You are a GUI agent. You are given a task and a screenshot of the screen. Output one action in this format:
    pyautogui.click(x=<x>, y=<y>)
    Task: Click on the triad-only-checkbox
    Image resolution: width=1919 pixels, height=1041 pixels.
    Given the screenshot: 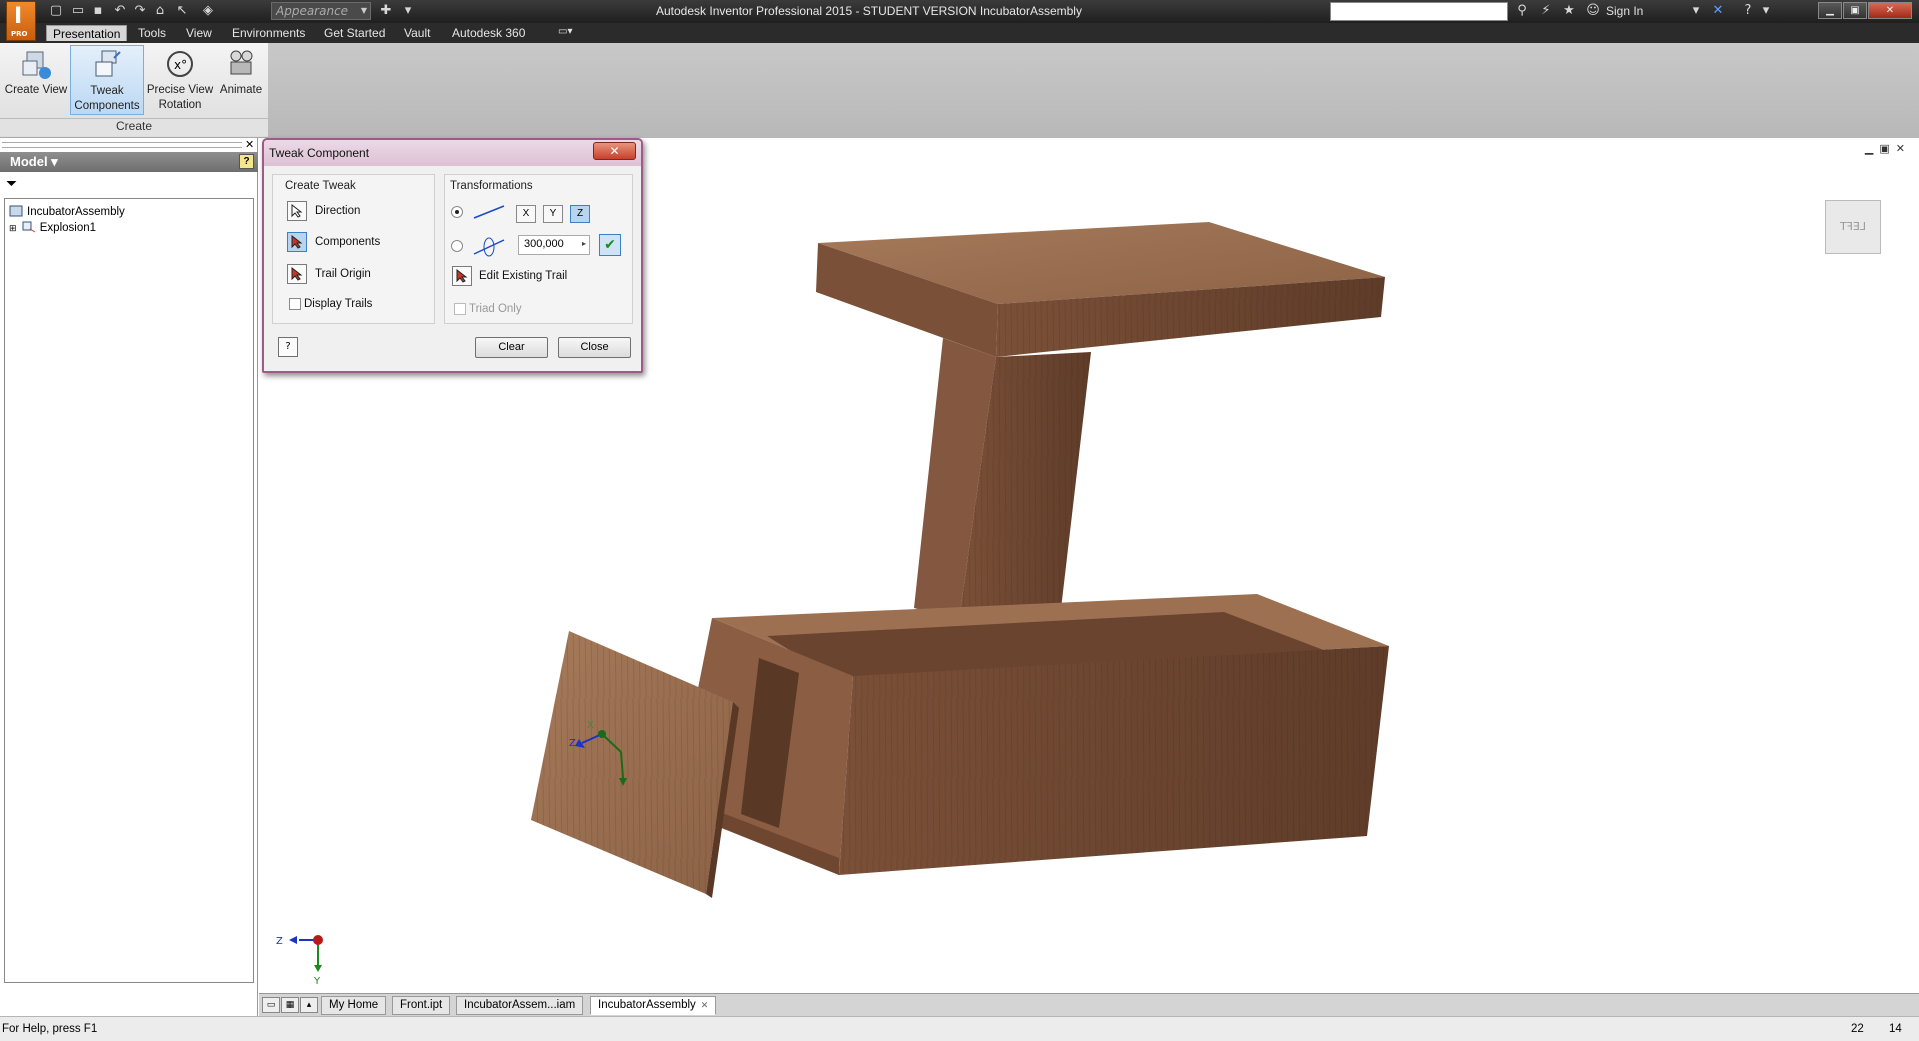 What is the action you would take?
    pyautogui.click(x=460, y=309)
    